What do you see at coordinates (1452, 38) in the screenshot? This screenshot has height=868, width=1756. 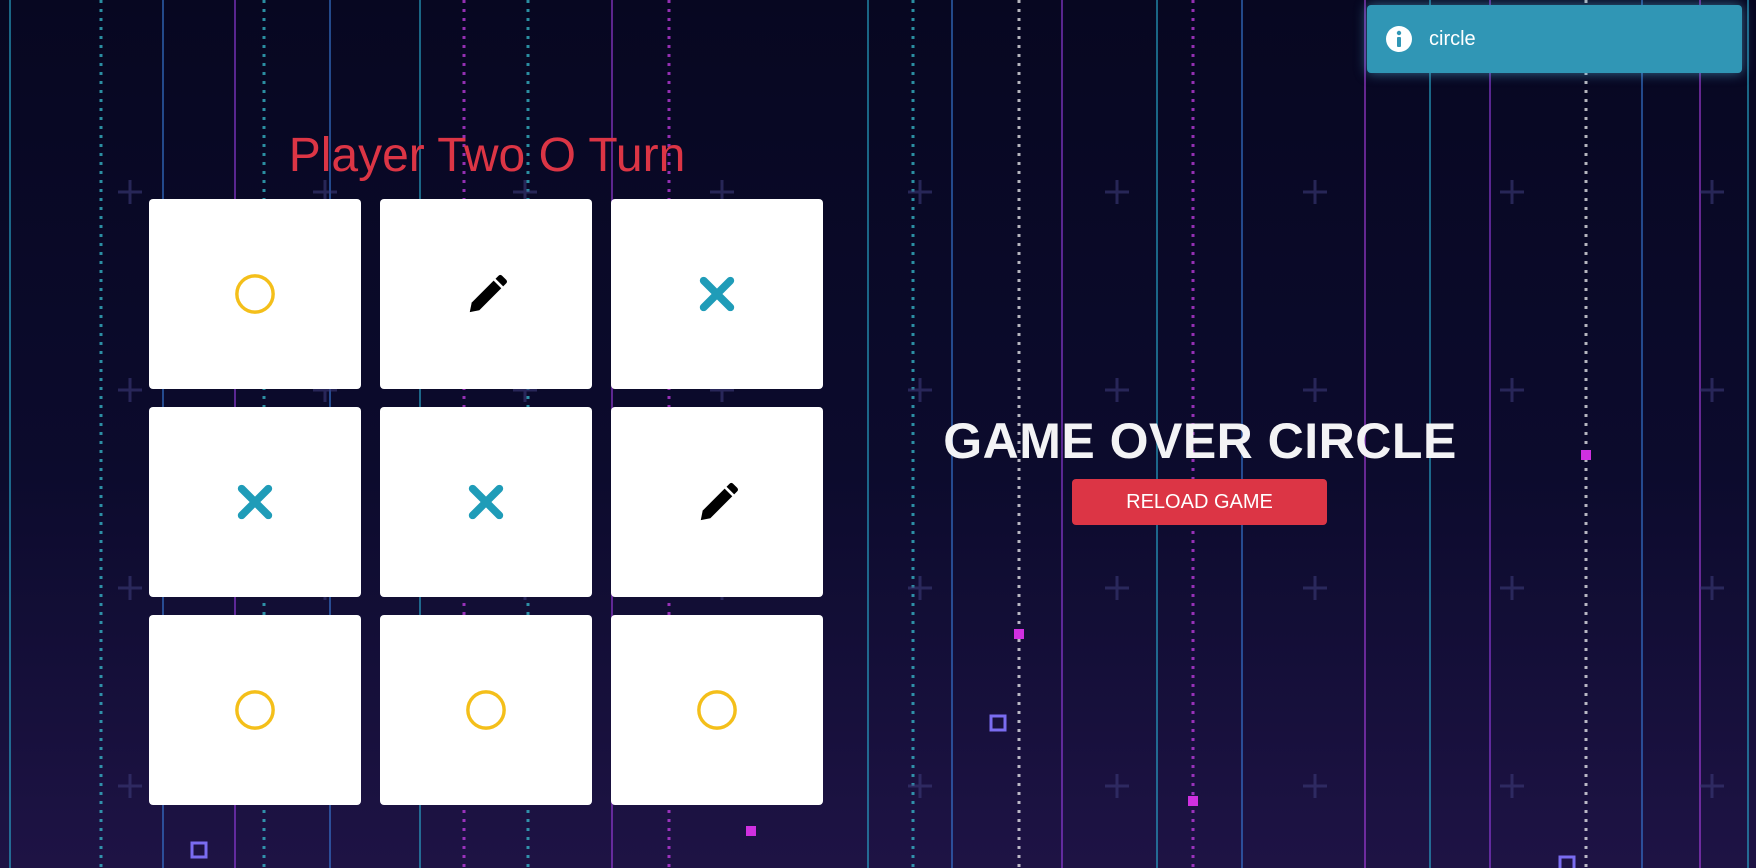 I see `toast-message: circle` at bounding box center [1452, 38].